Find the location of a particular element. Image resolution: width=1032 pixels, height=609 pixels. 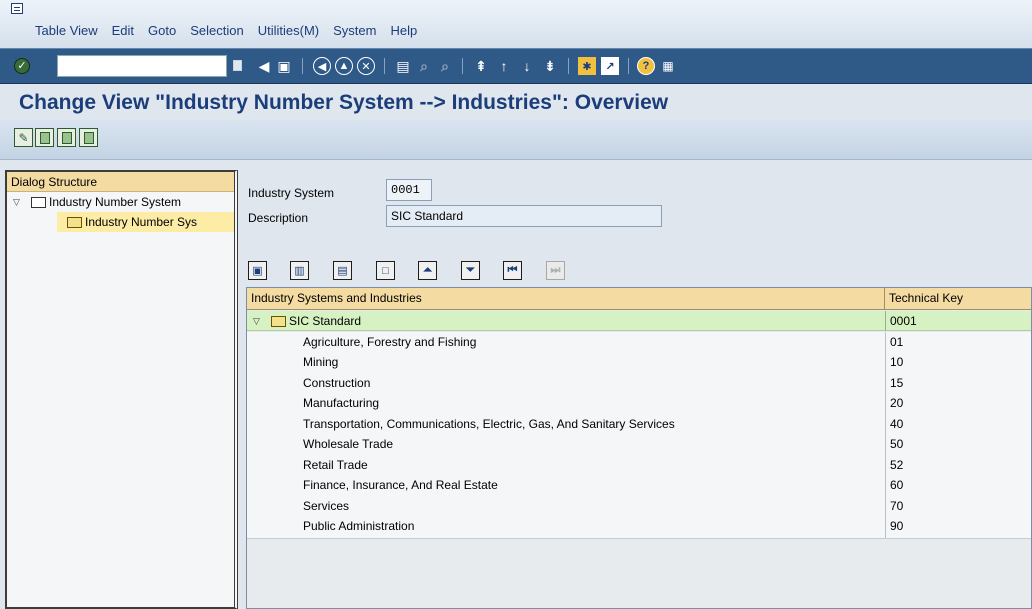

save-icon: ▣ is located at coordinates (284, 66).